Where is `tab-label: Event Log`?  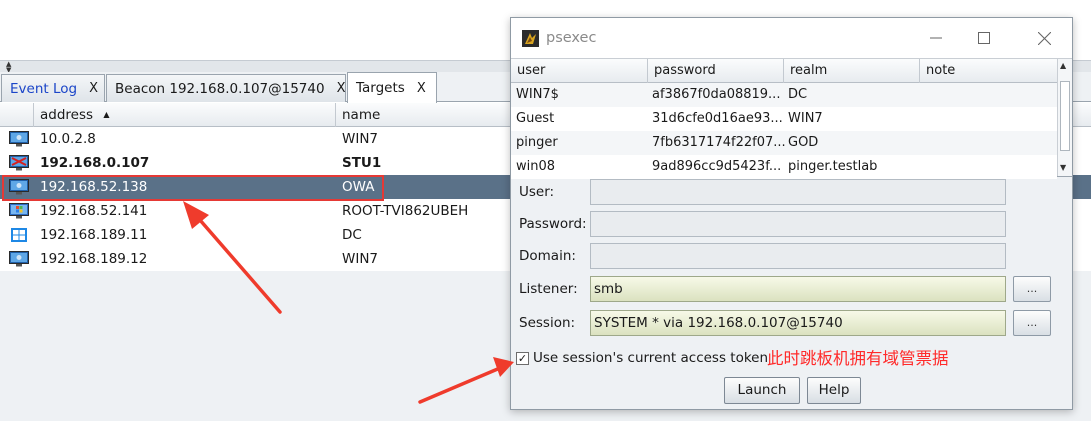
tab-label: Event Log is located at coordinates (44, 88).